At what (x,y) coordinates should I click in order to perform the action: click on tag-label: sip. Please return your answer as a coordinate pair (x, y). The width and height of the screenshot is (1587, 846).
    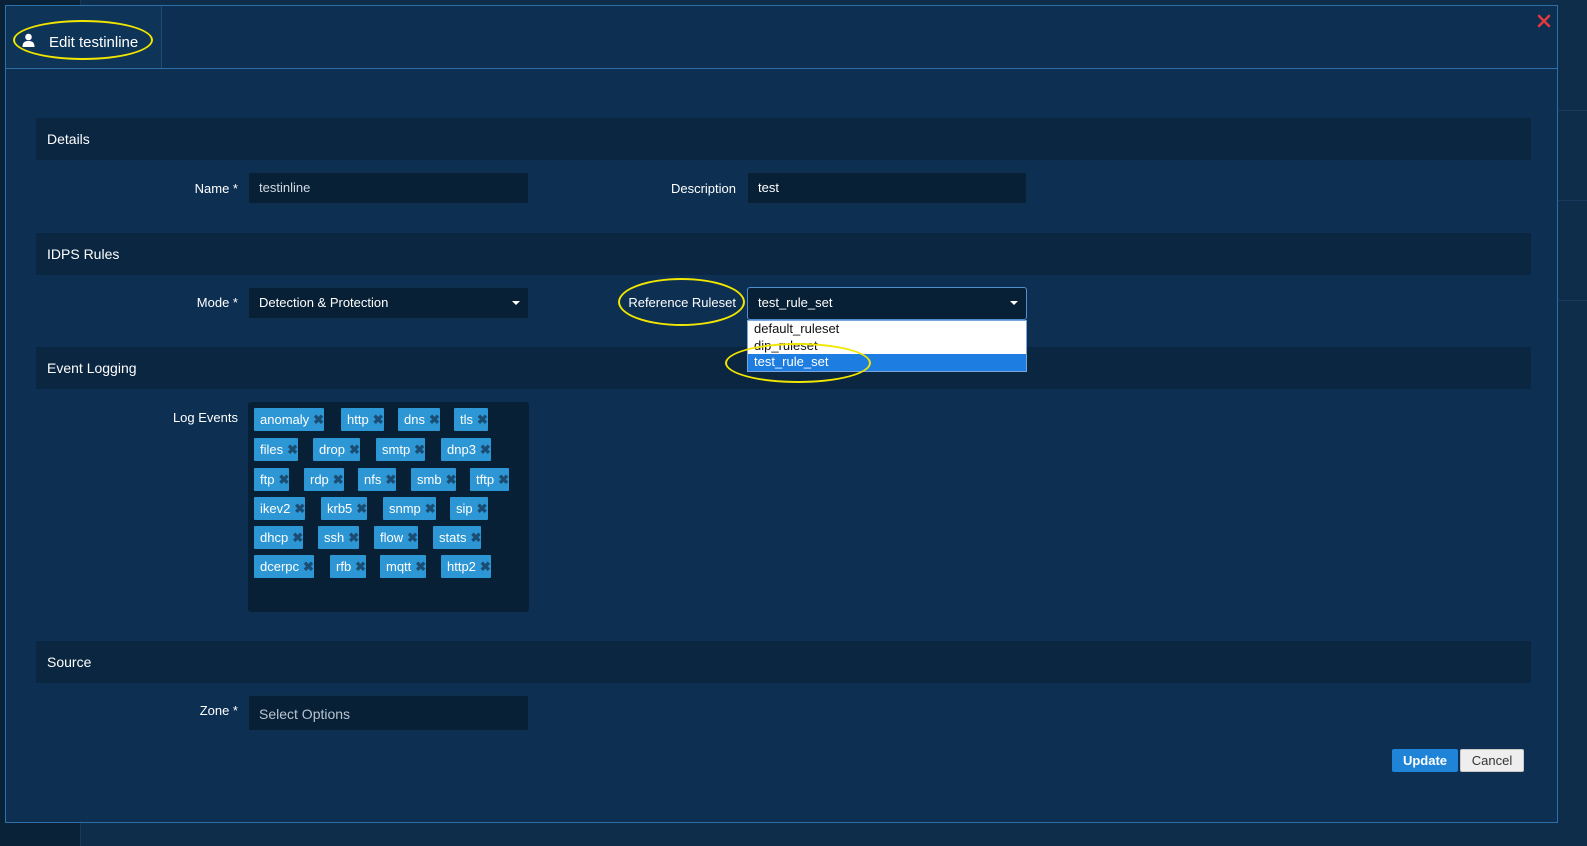
    Looking at the image, I should click on (464, 508).